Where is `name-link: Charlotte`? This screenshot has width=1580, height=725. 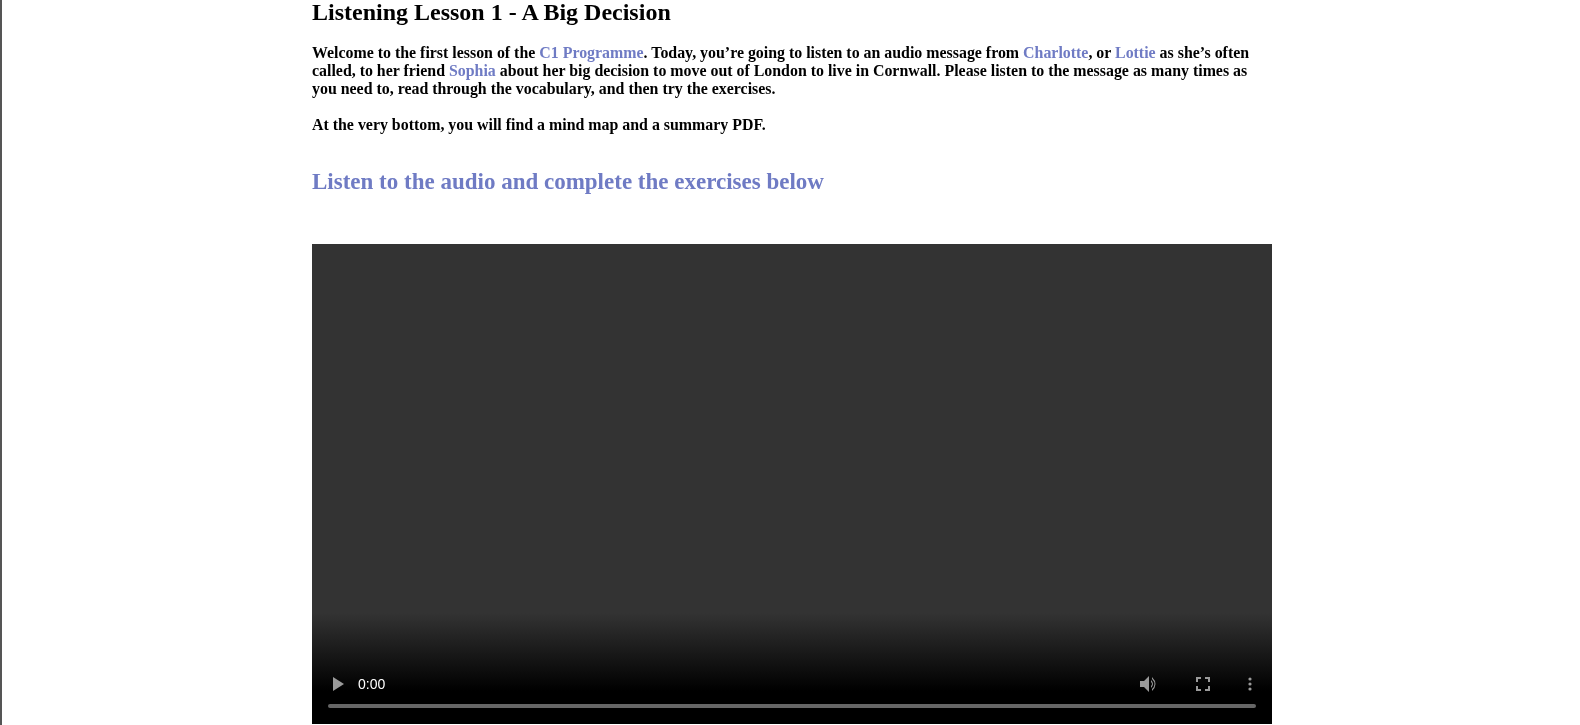 name-link: Charlotte is located at coordinates (1056, 52).